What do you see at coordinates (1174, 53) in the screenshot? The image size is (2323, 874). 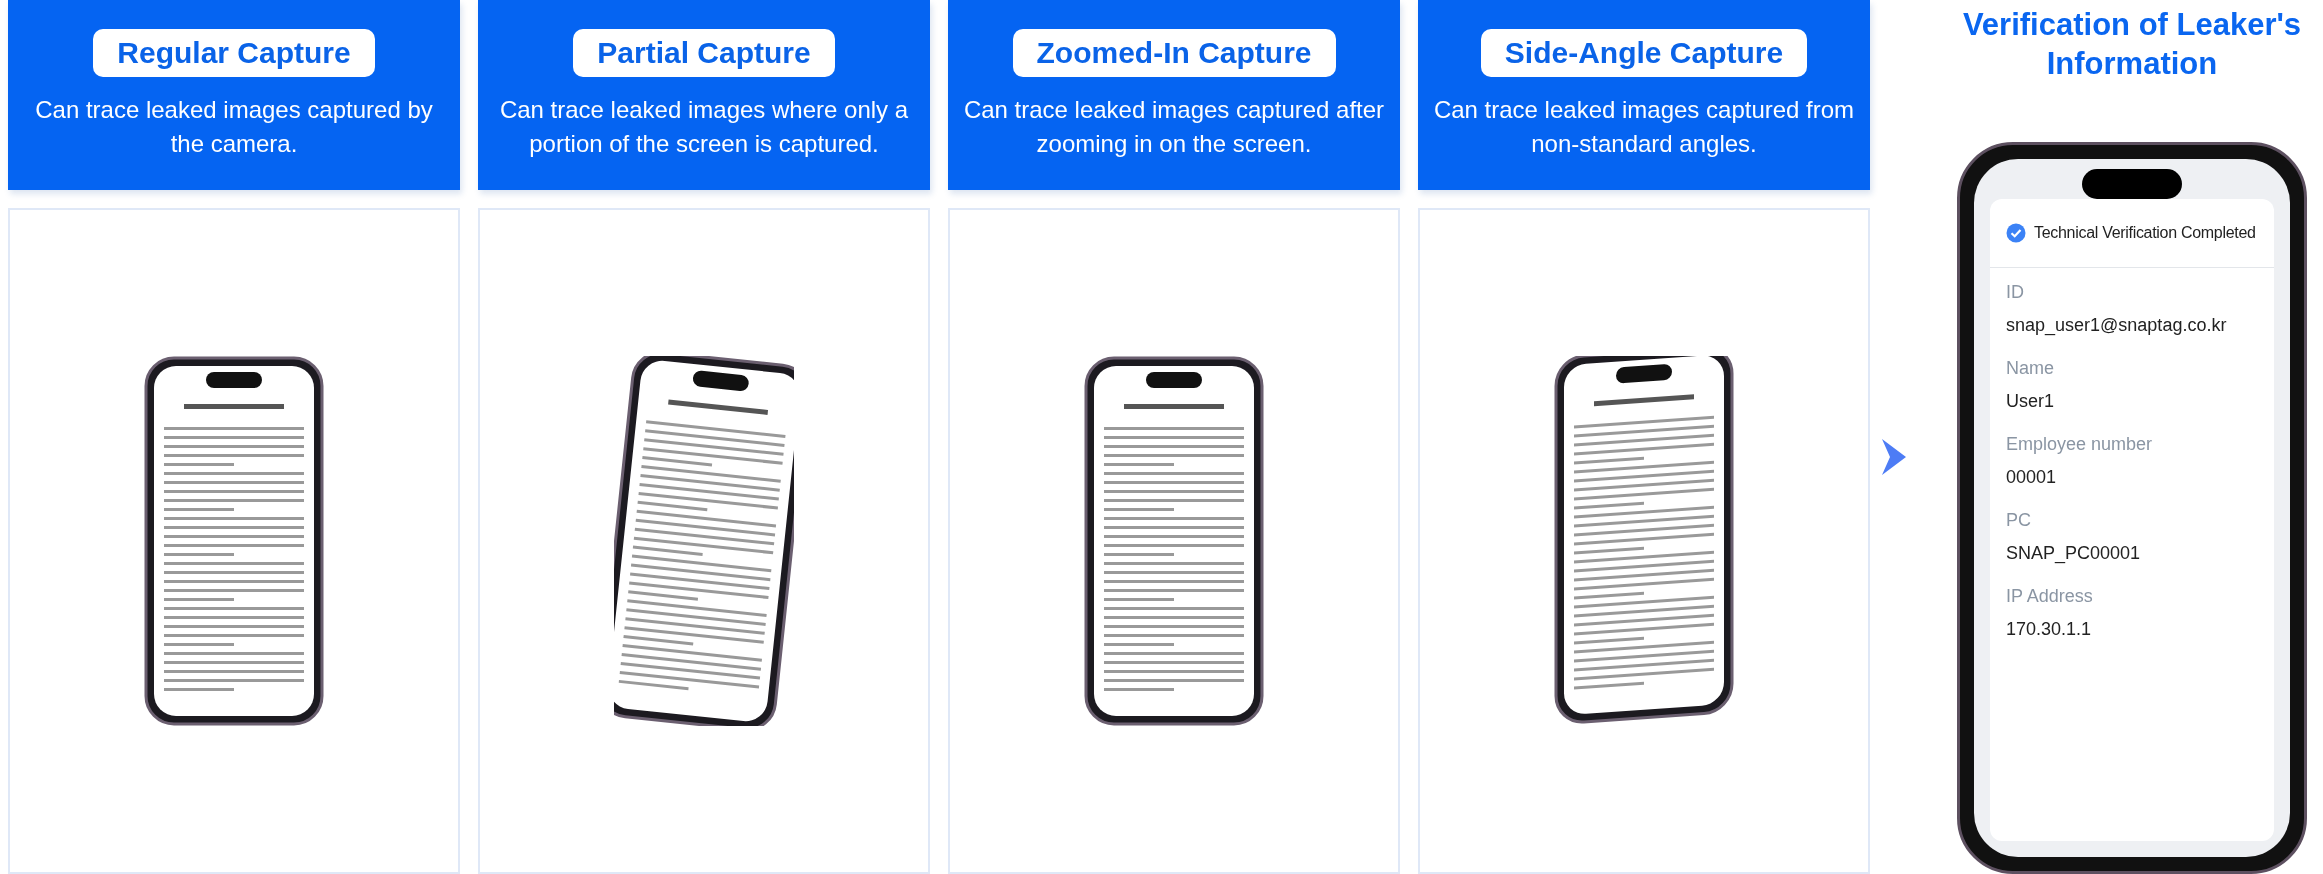 I see `capture-title: Zoomed-In Capture` at bounding box center [1174, 53].